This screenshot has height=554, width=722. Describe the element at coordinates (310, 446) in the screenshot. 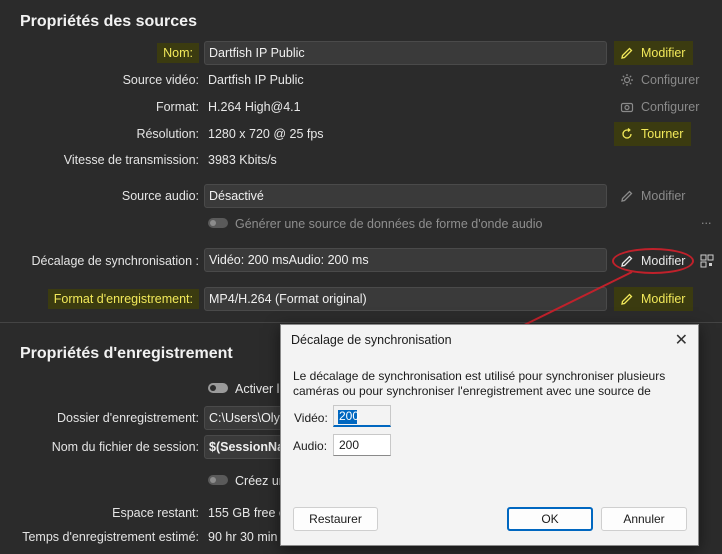

I see `audio-offset-label: Audio:` at that location.